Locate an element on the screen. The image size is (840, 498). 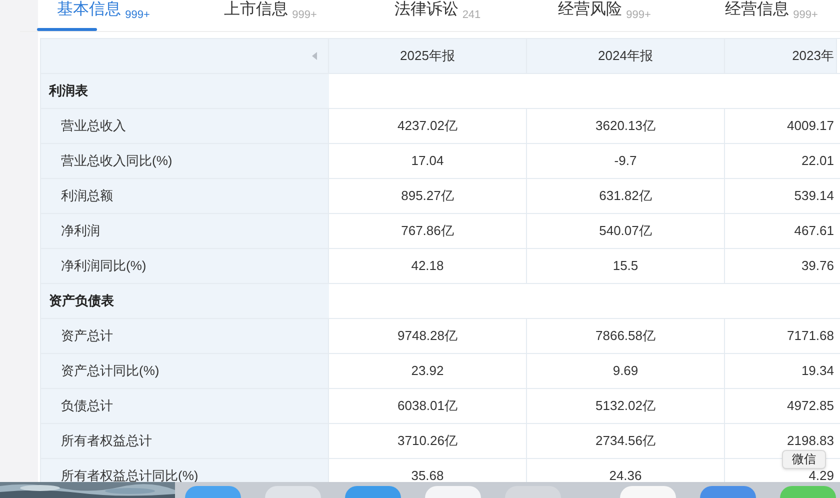
table-cell-text: 4237.02亿 is located at coordinates (428, 126).